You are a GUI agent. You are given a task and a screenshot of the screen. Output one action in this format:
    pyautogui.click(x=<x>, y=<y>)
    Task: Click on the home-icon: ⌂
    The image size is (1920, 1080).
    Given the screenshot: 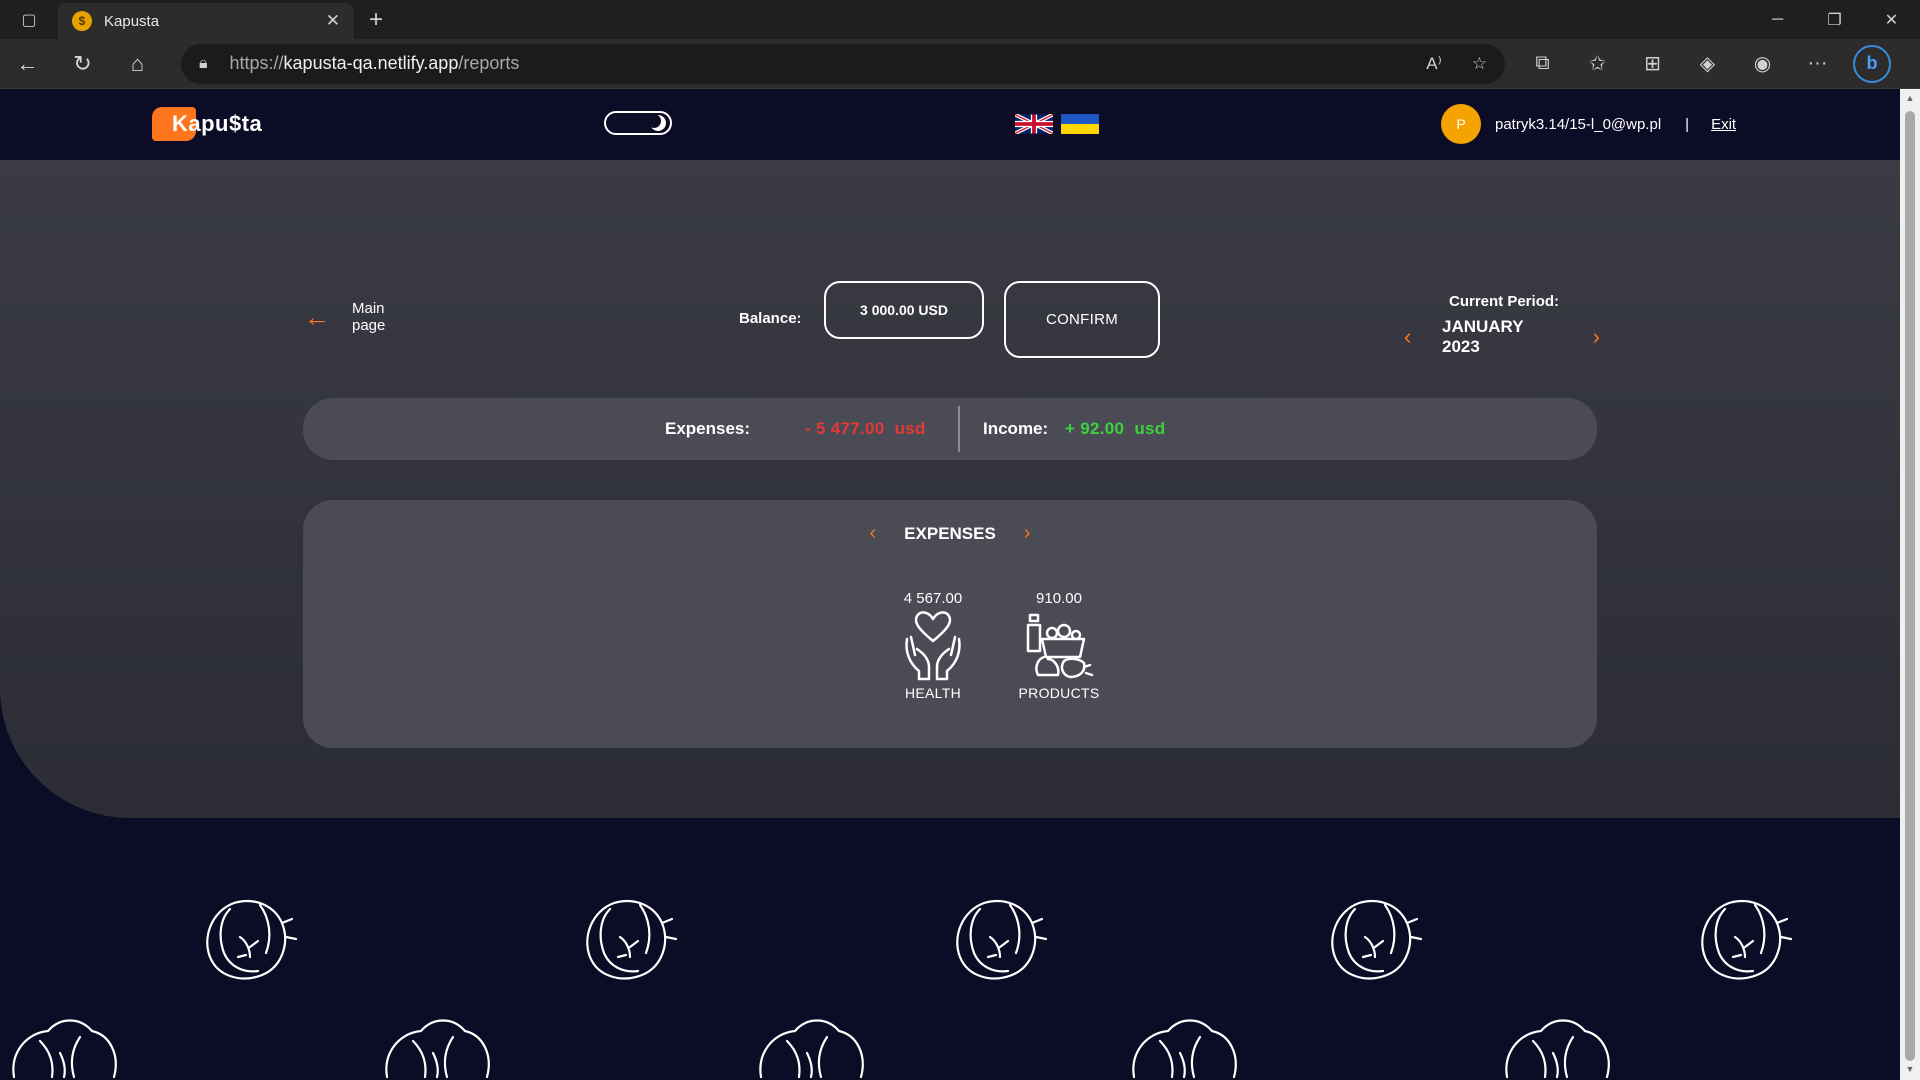 What is the action you would take?
    pyautogui.click(x=137, y=64)
    